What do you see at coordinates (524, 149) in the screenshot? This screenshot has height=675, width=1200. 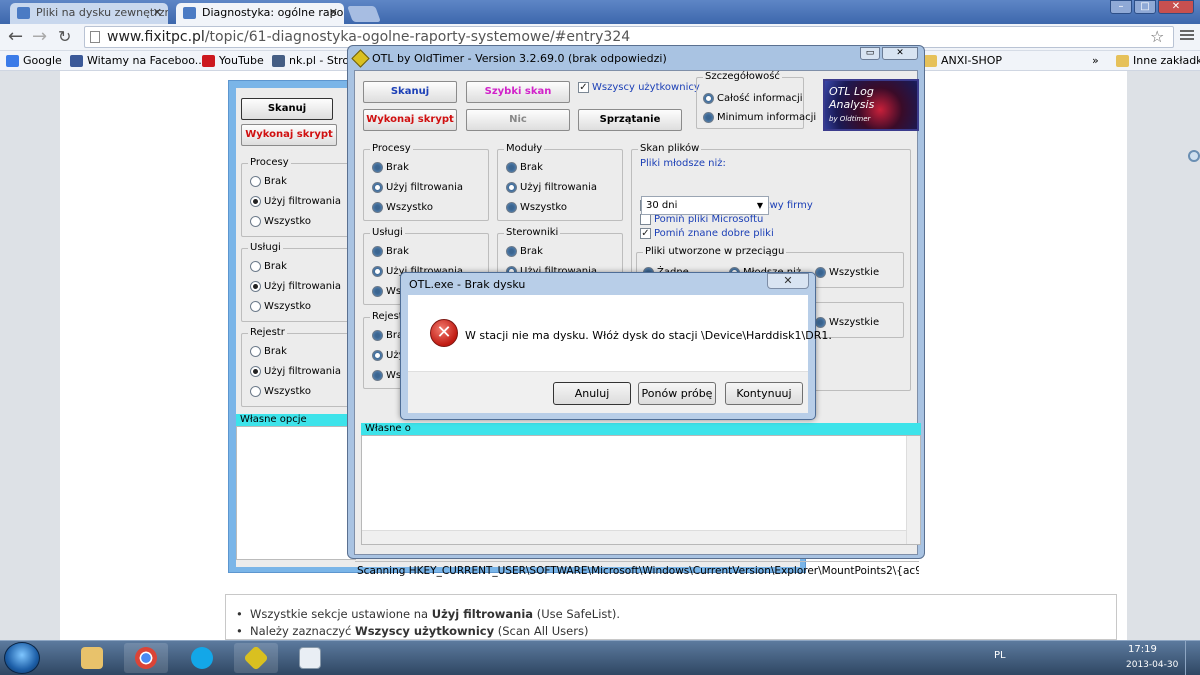 I see `group-legend: Moduły` at bounding box center [524, 149].